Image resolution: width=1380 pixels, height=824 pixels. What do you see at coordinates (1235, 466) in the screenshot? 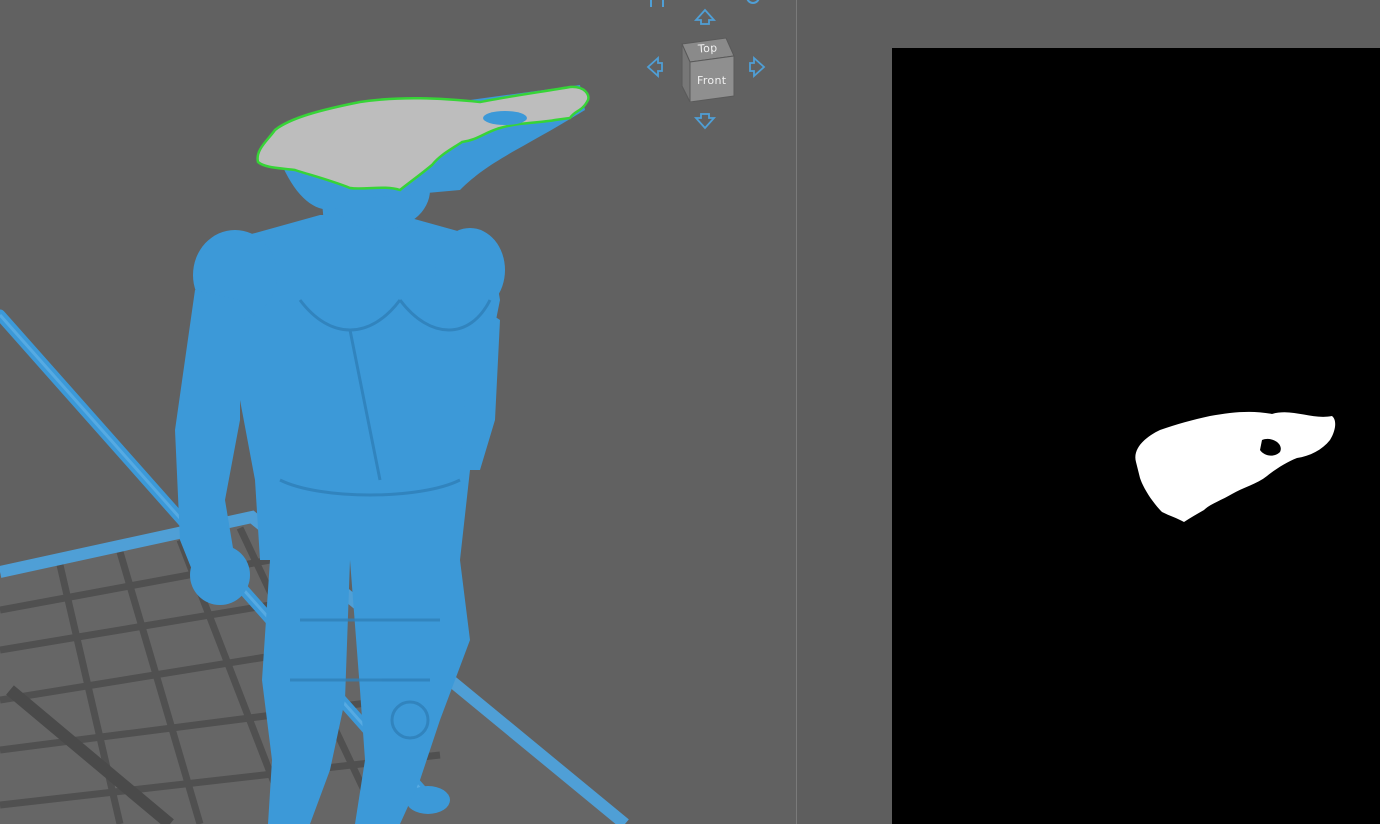
I see `slice-island-shape` at bounding box center [1235, 466].